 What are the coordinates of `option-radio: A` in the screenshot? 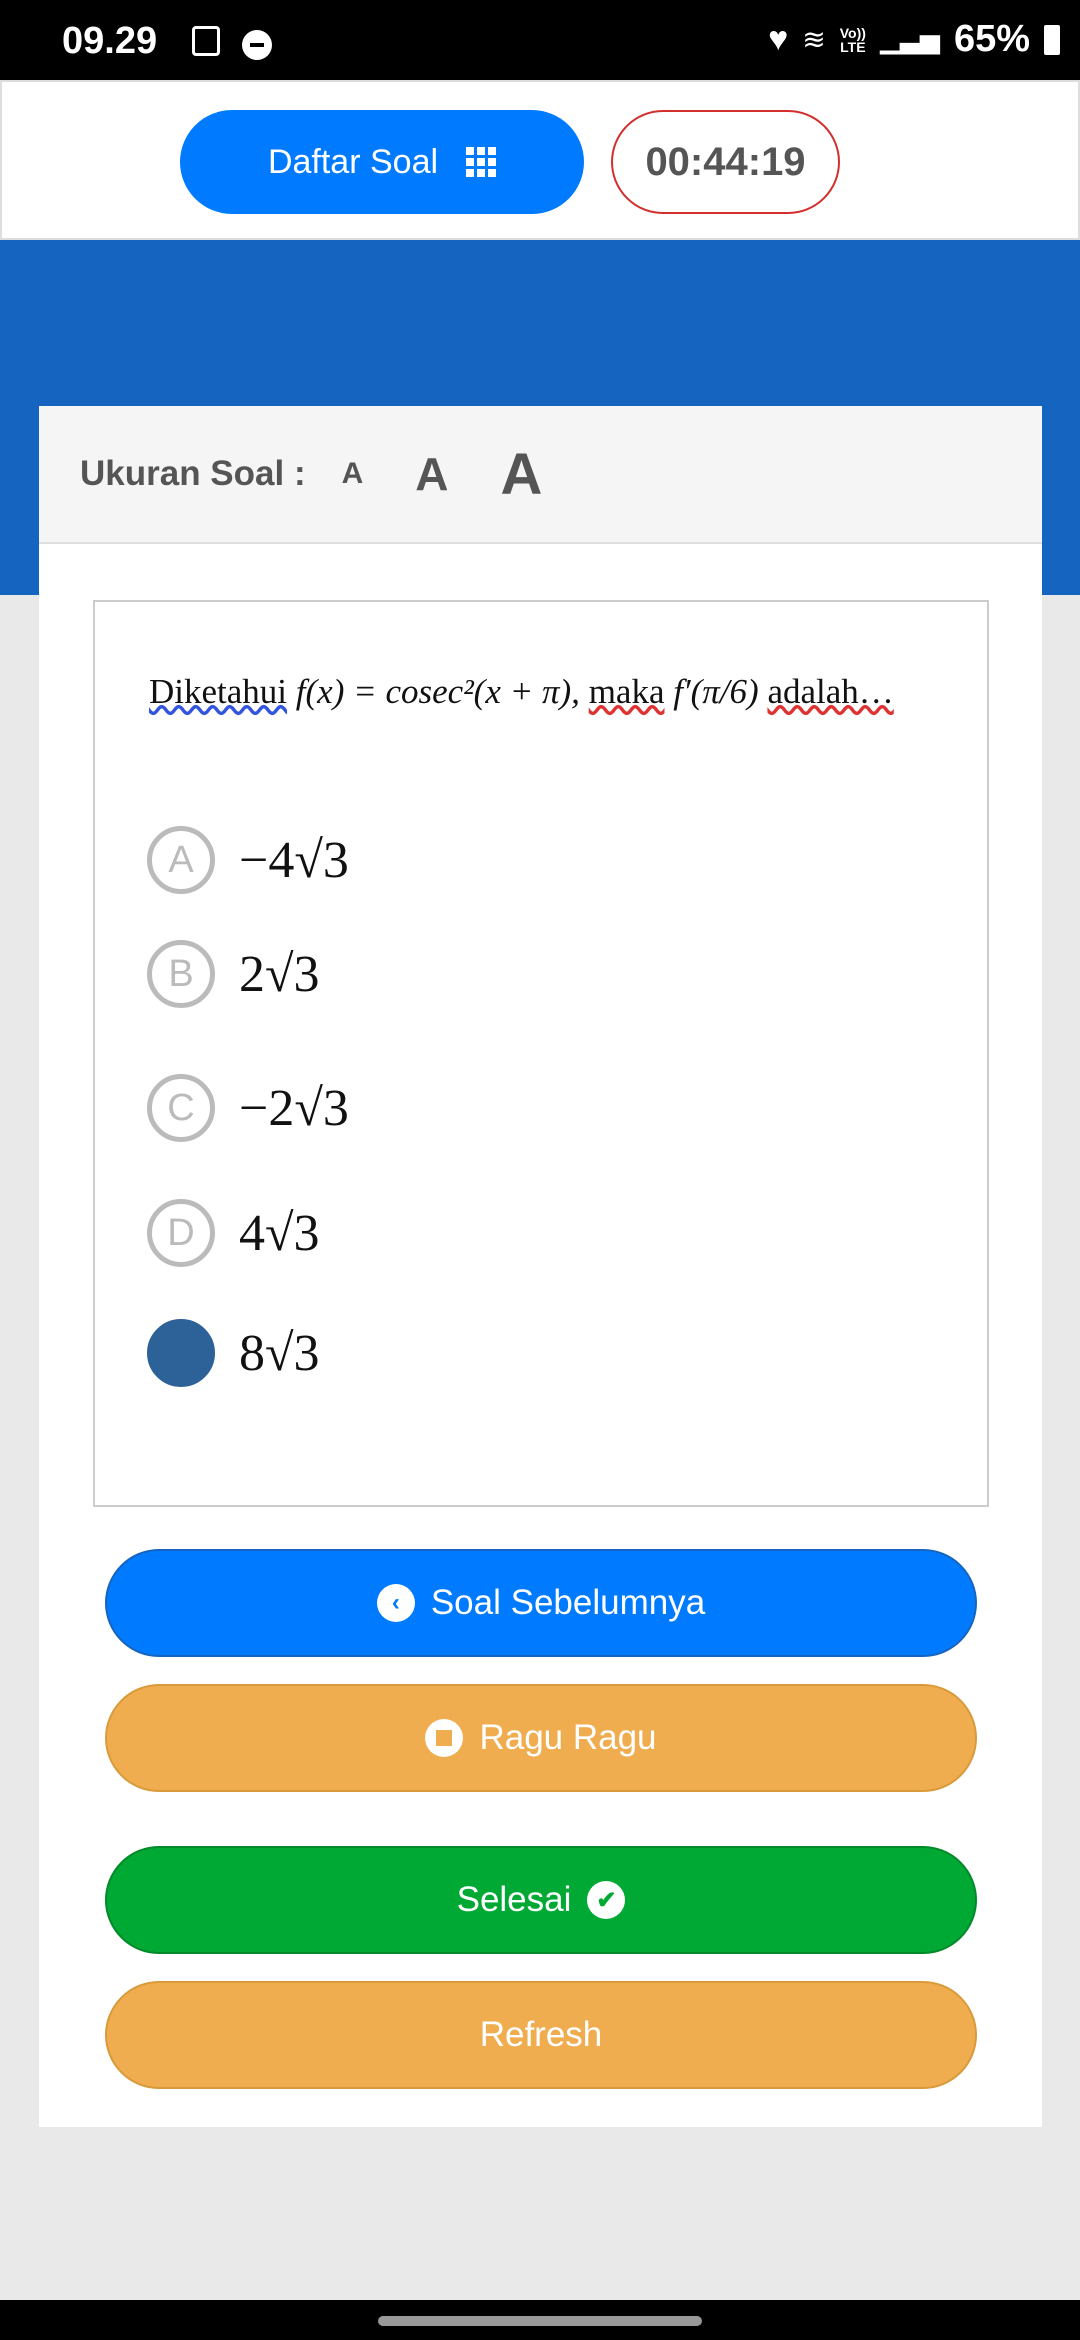 It's located at (181, 860).